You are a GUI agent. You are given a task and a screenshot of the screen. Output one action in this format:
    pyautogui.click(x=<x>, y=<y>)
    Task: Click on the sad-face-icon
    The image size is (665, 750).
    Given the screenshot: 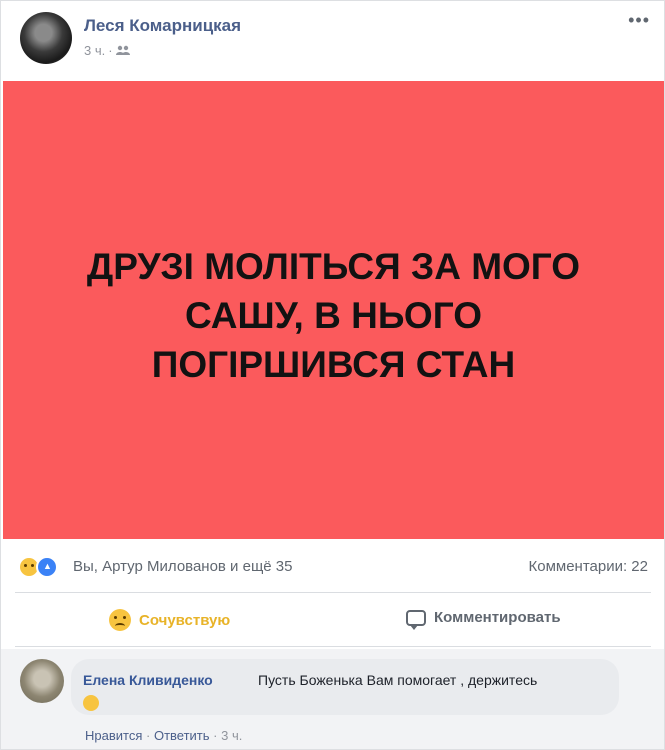 What is the action you would take?
    pyautogui.click(x=120, y=620)
    